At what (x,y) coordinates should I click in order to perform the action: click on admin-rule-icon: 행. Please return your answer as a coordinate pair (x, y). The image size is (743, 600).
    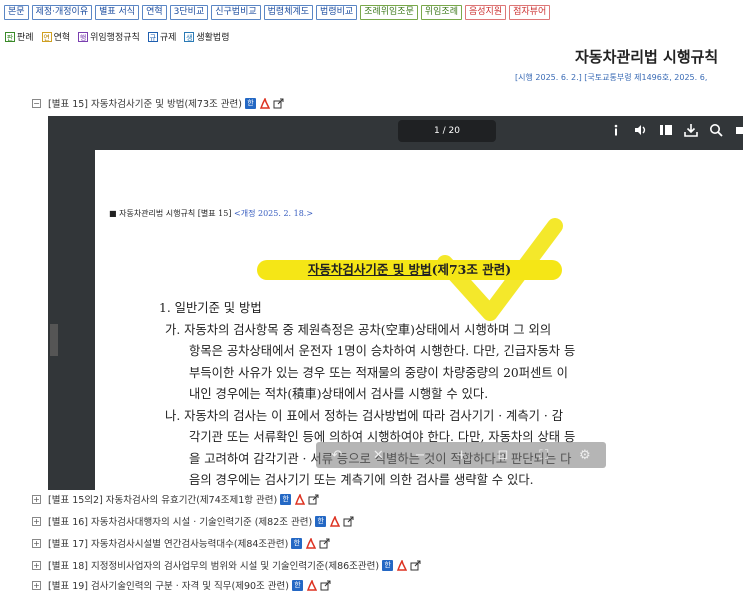
    Looking at the image, I should click on (83, 36).